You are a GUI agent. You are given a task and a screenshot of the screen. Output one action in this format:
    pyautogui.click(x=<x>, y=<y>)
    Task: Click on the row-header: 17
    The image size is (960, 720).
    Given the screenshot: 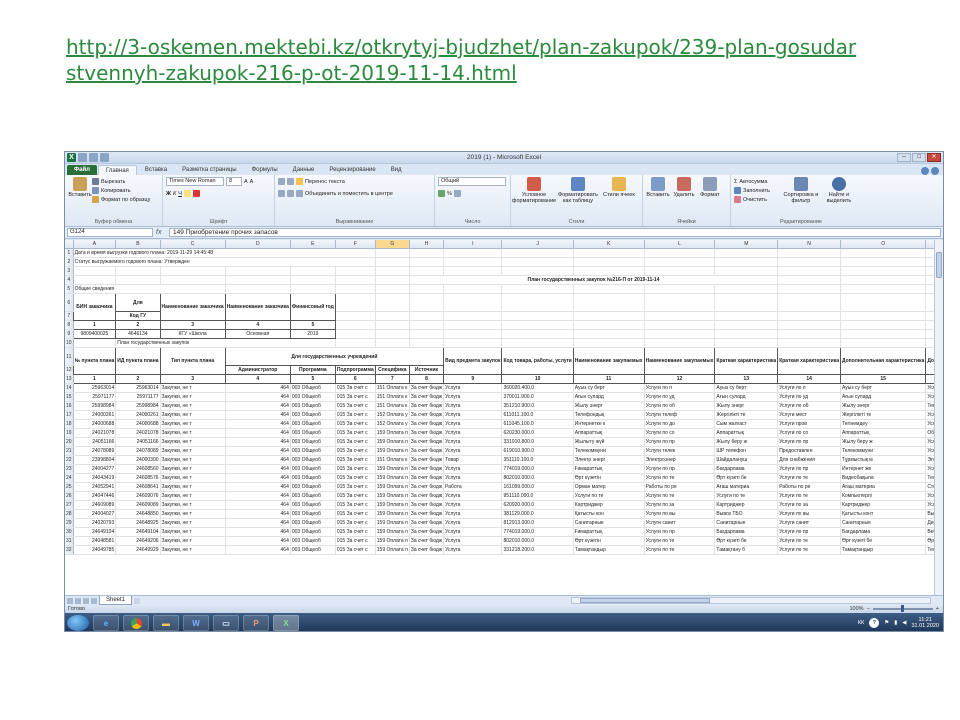 What is the action you would take?
    pyautogui.click(x=69, y=415)
    